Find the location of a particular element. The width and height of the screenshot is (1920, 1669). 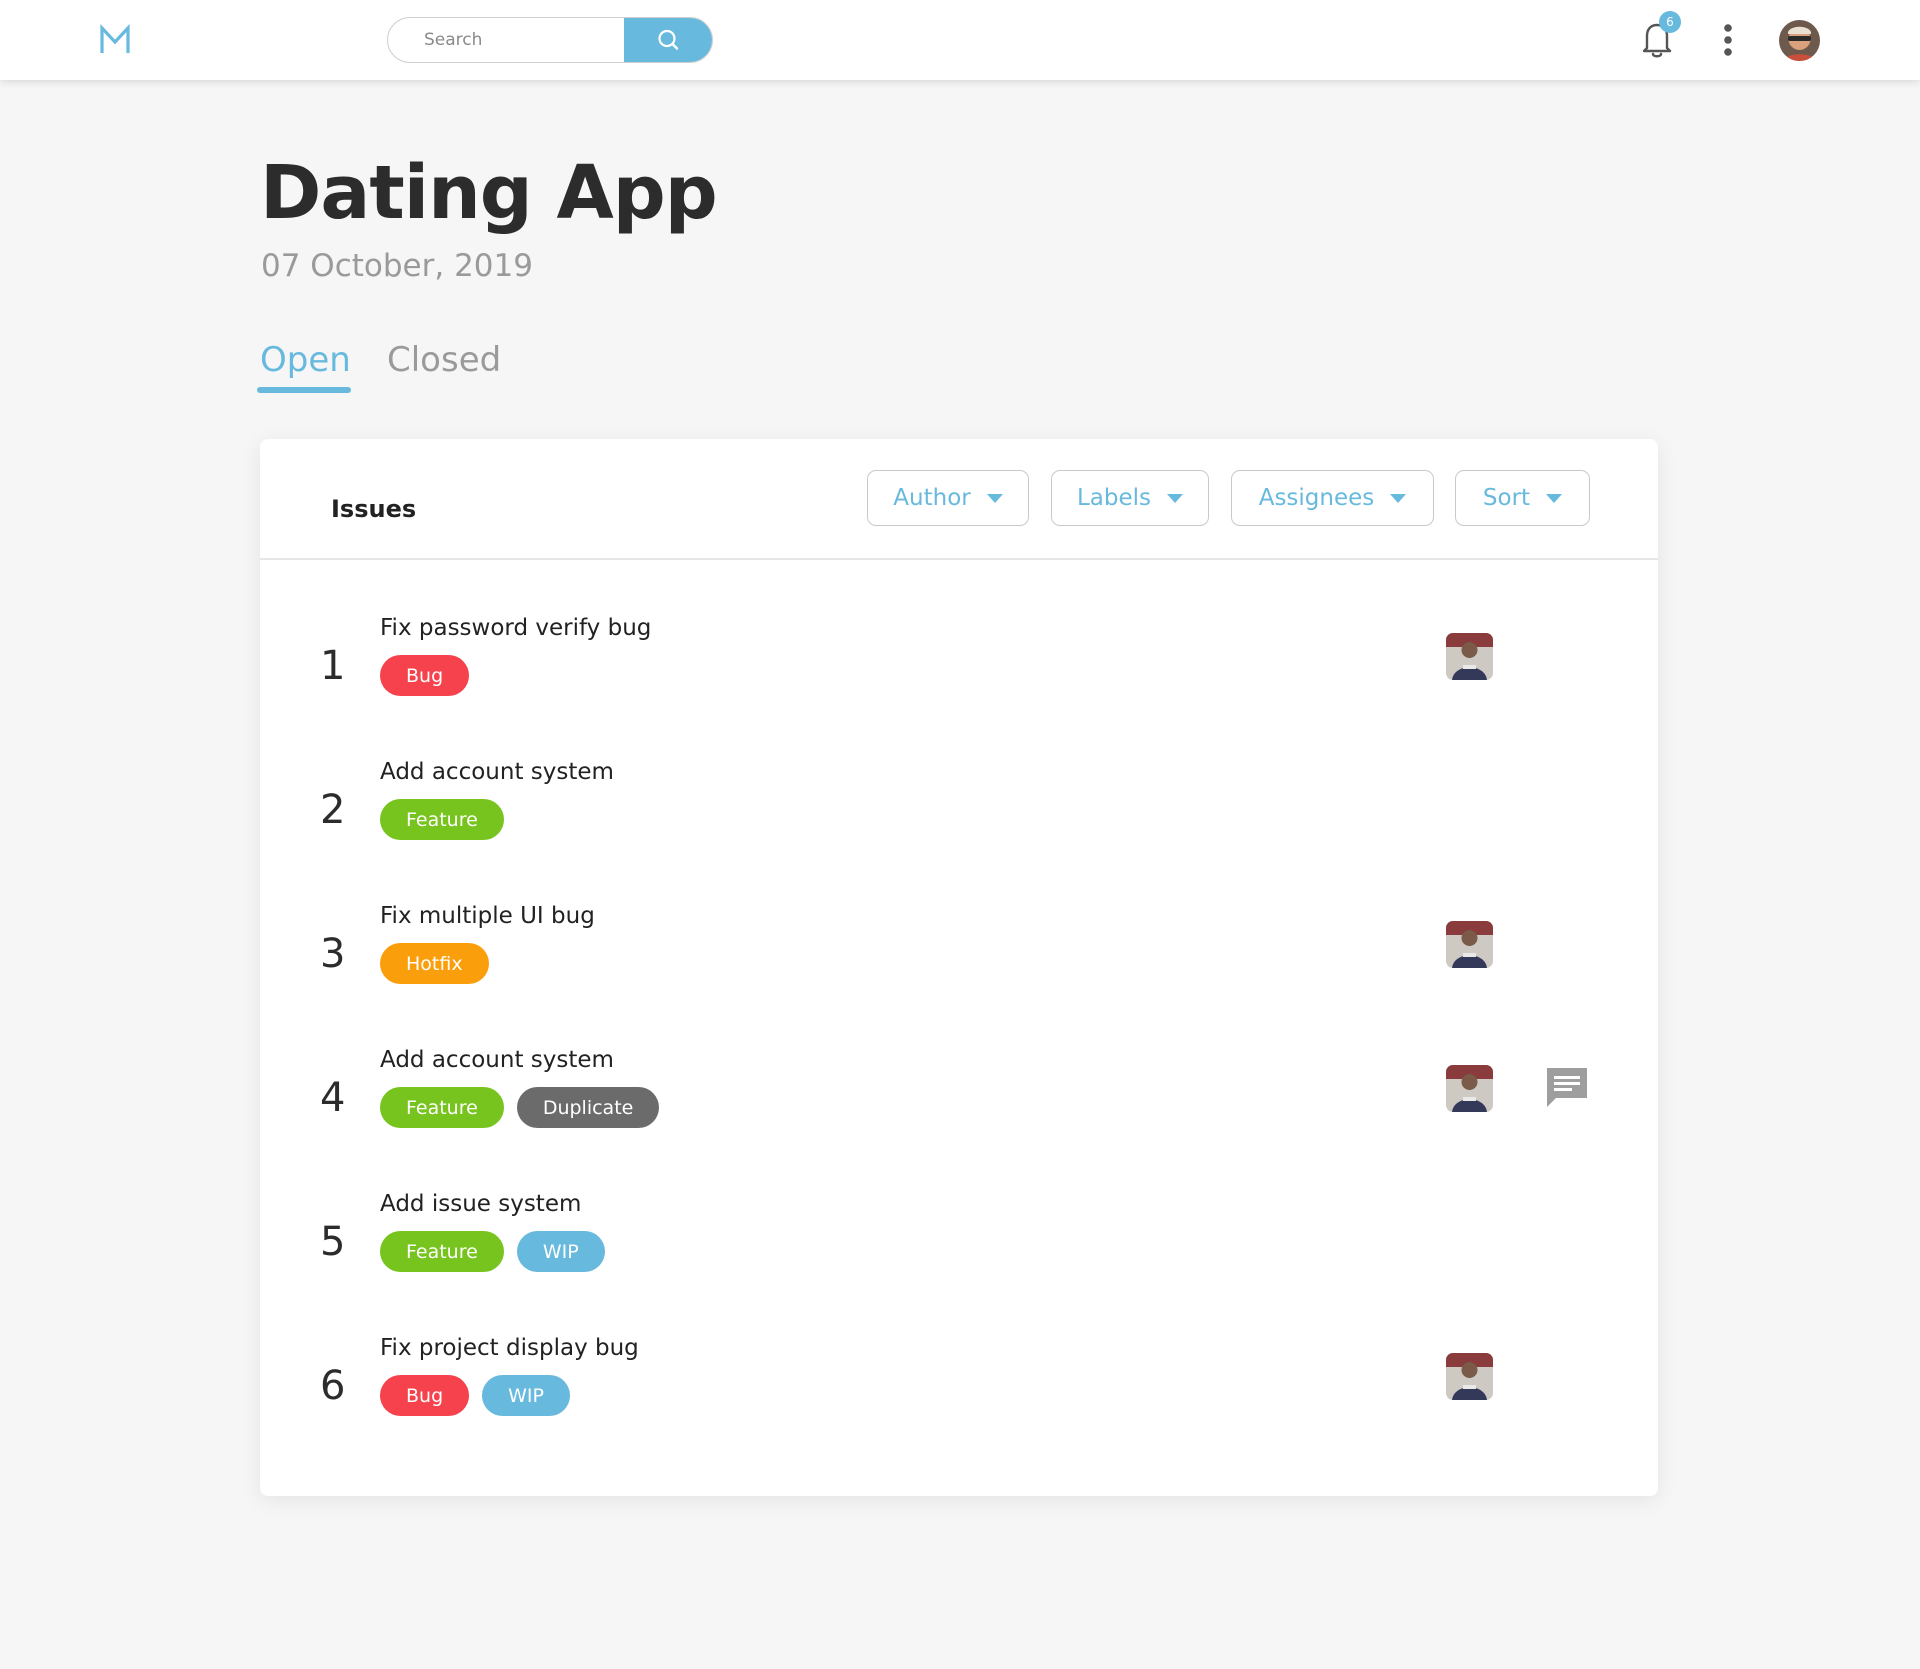

issue-row: 3 Fix multiple UI bug Hotfix is located at coordinates (959, 963).